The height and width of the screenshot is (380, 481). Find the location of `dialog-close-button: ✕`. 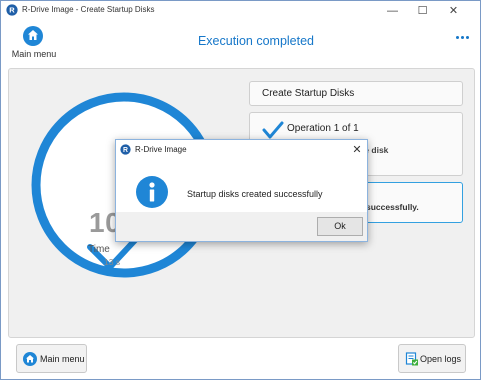

dialog-close-button: ✕ is located at coordinates (357, 150).